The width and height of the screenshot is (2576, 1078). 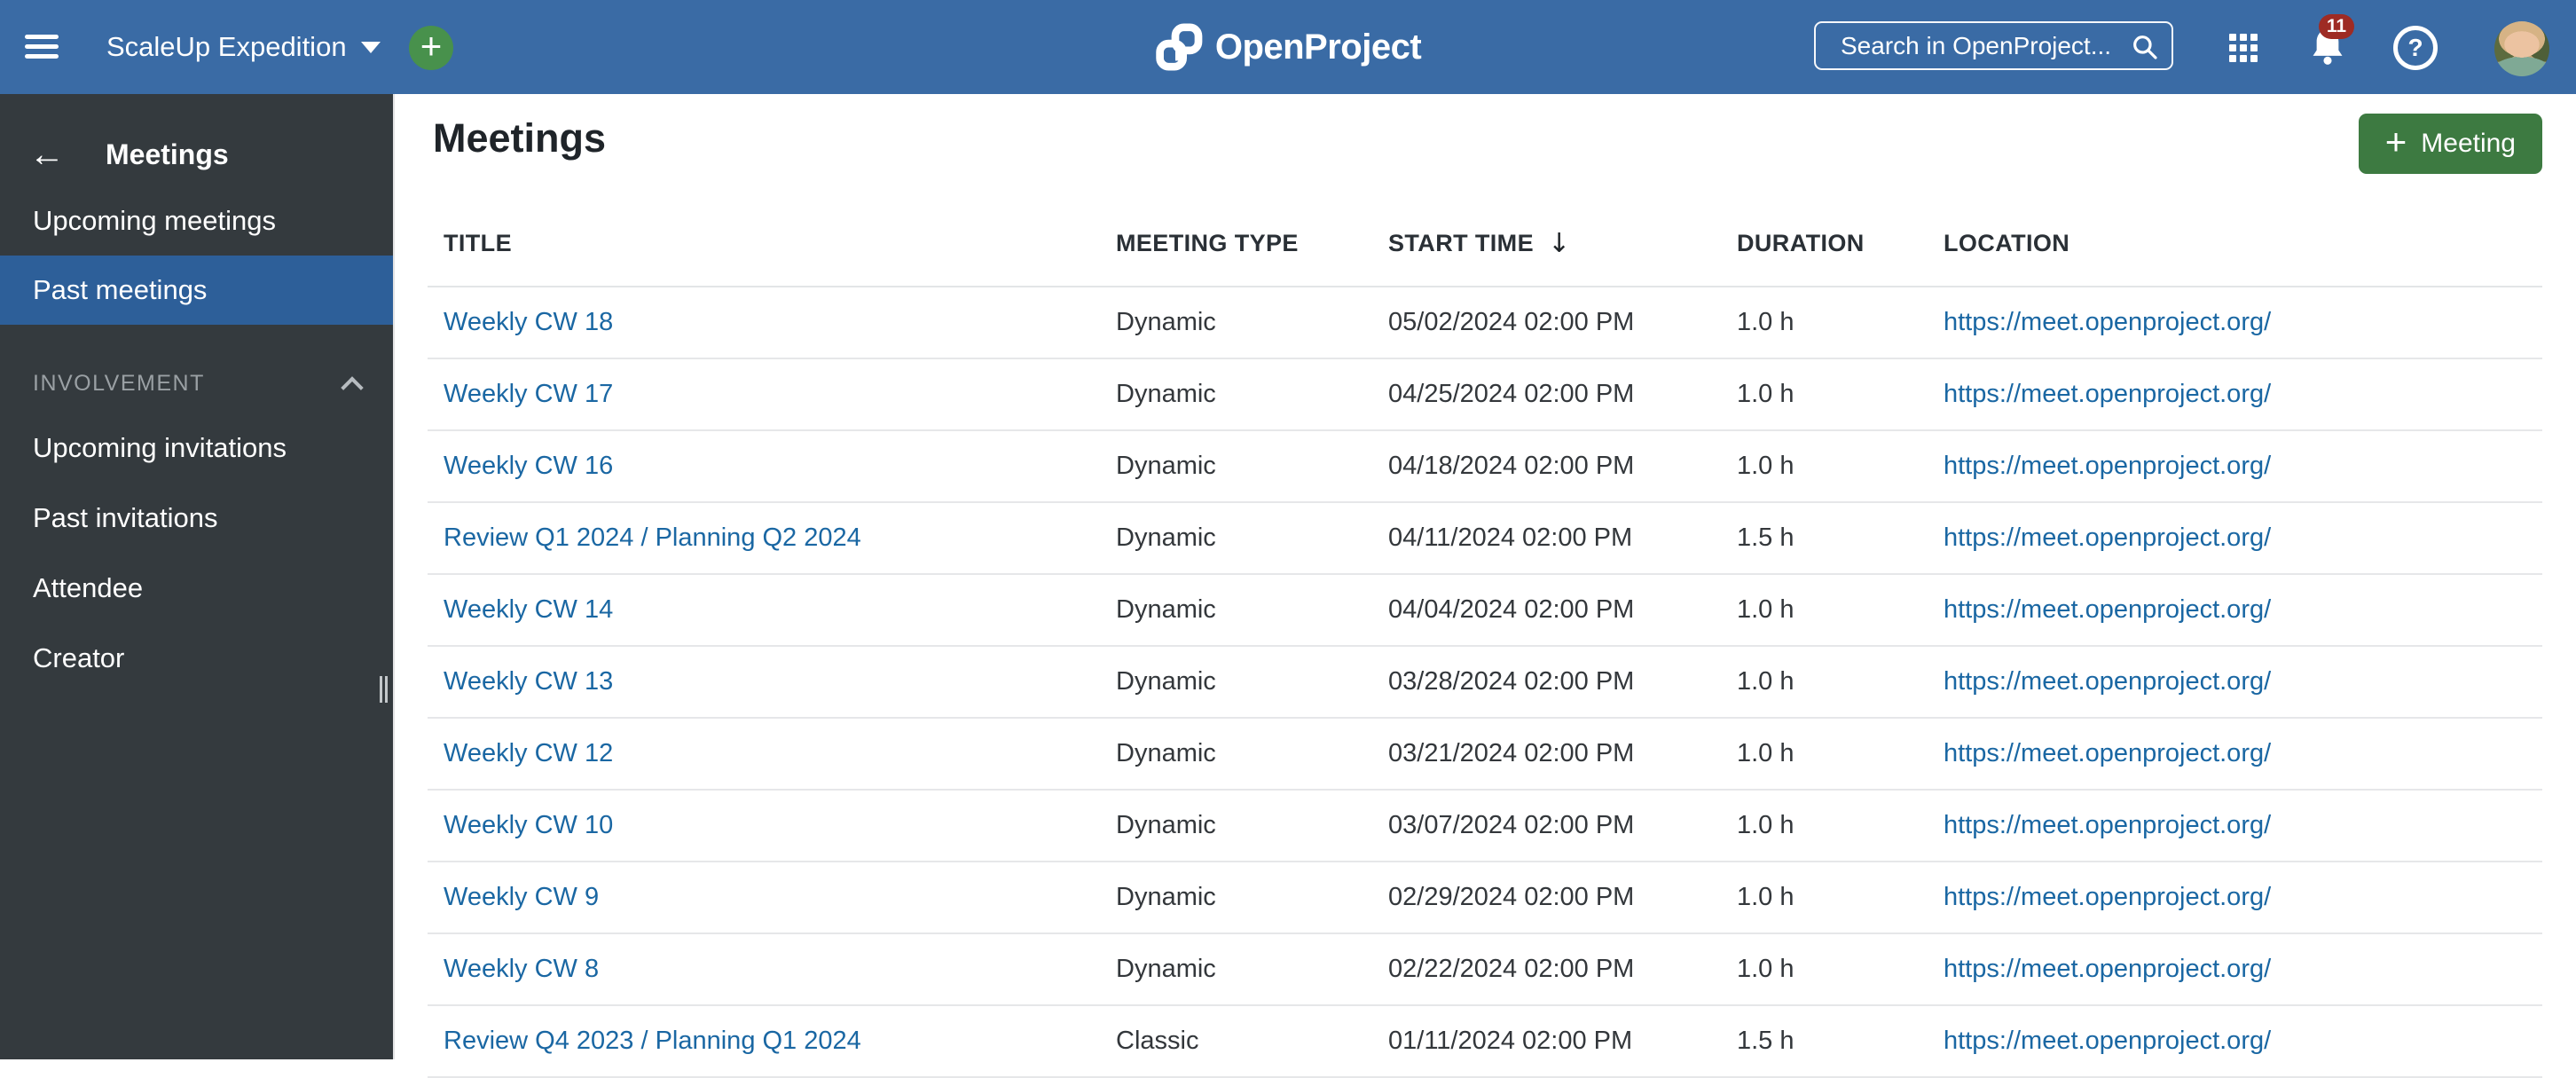 I want to click on column-header-duration: DURATION, so click(x=1824, y=244).